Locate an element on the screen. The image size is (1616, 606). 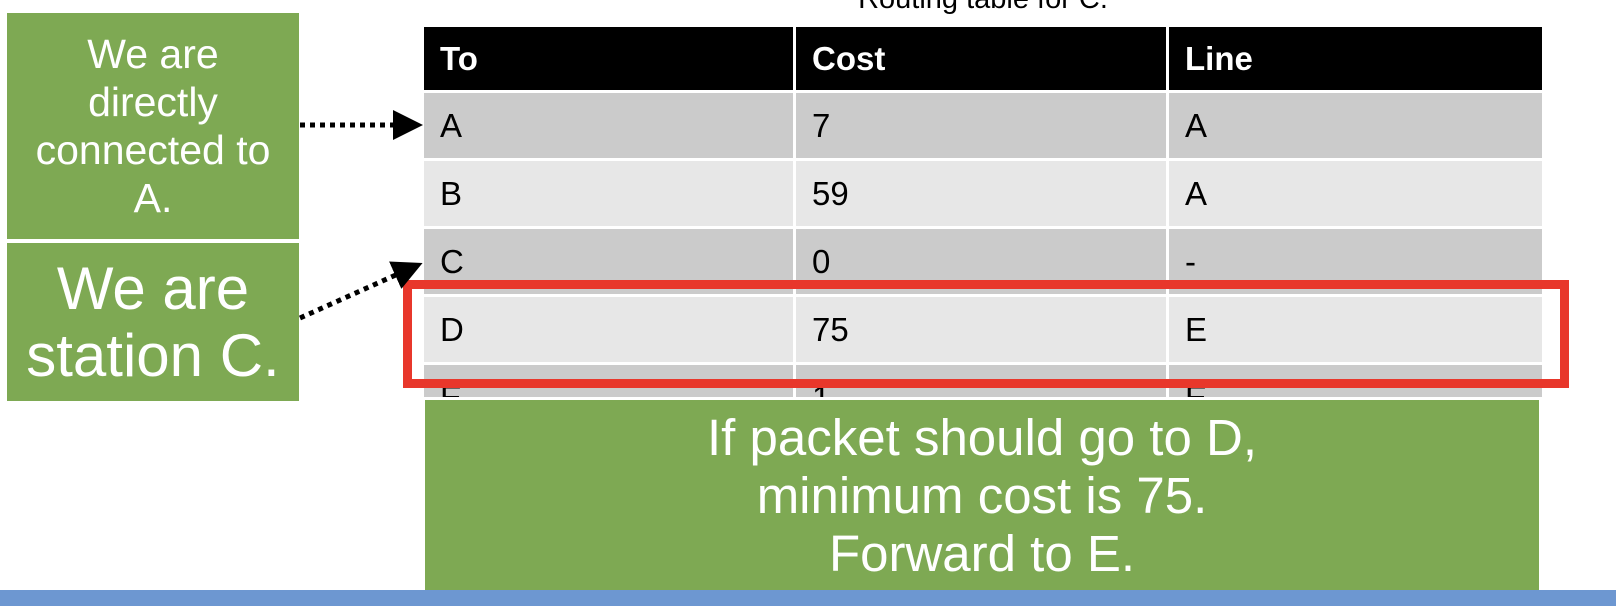
table-row: D 75 E is located at coordinates (983, 331).